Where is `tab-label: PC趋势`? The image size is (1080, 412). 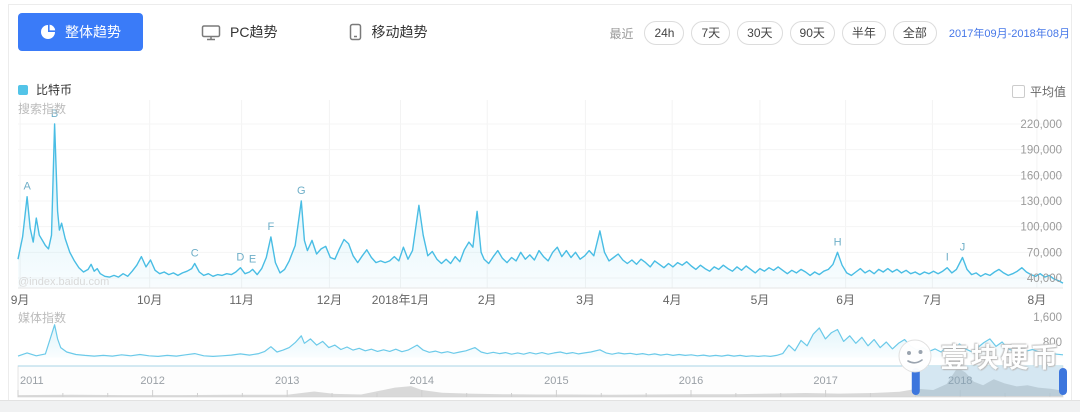 tab-label: PC趋势 is located at coordinates (254, 32).